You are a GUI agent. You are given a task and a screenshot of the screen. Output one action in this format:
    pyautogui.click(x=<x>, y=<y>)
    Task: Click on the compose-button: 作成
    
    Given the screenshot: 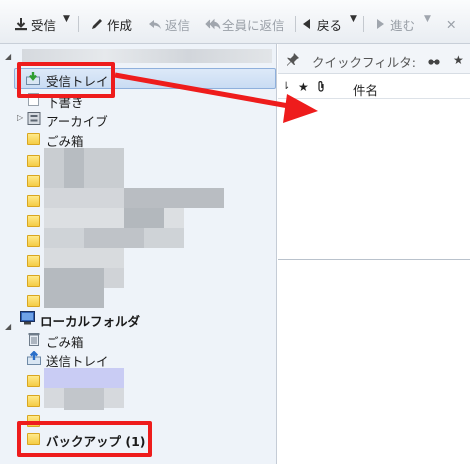 What is the action you would take?
    pyautogui.click(x=111, y=24)
    